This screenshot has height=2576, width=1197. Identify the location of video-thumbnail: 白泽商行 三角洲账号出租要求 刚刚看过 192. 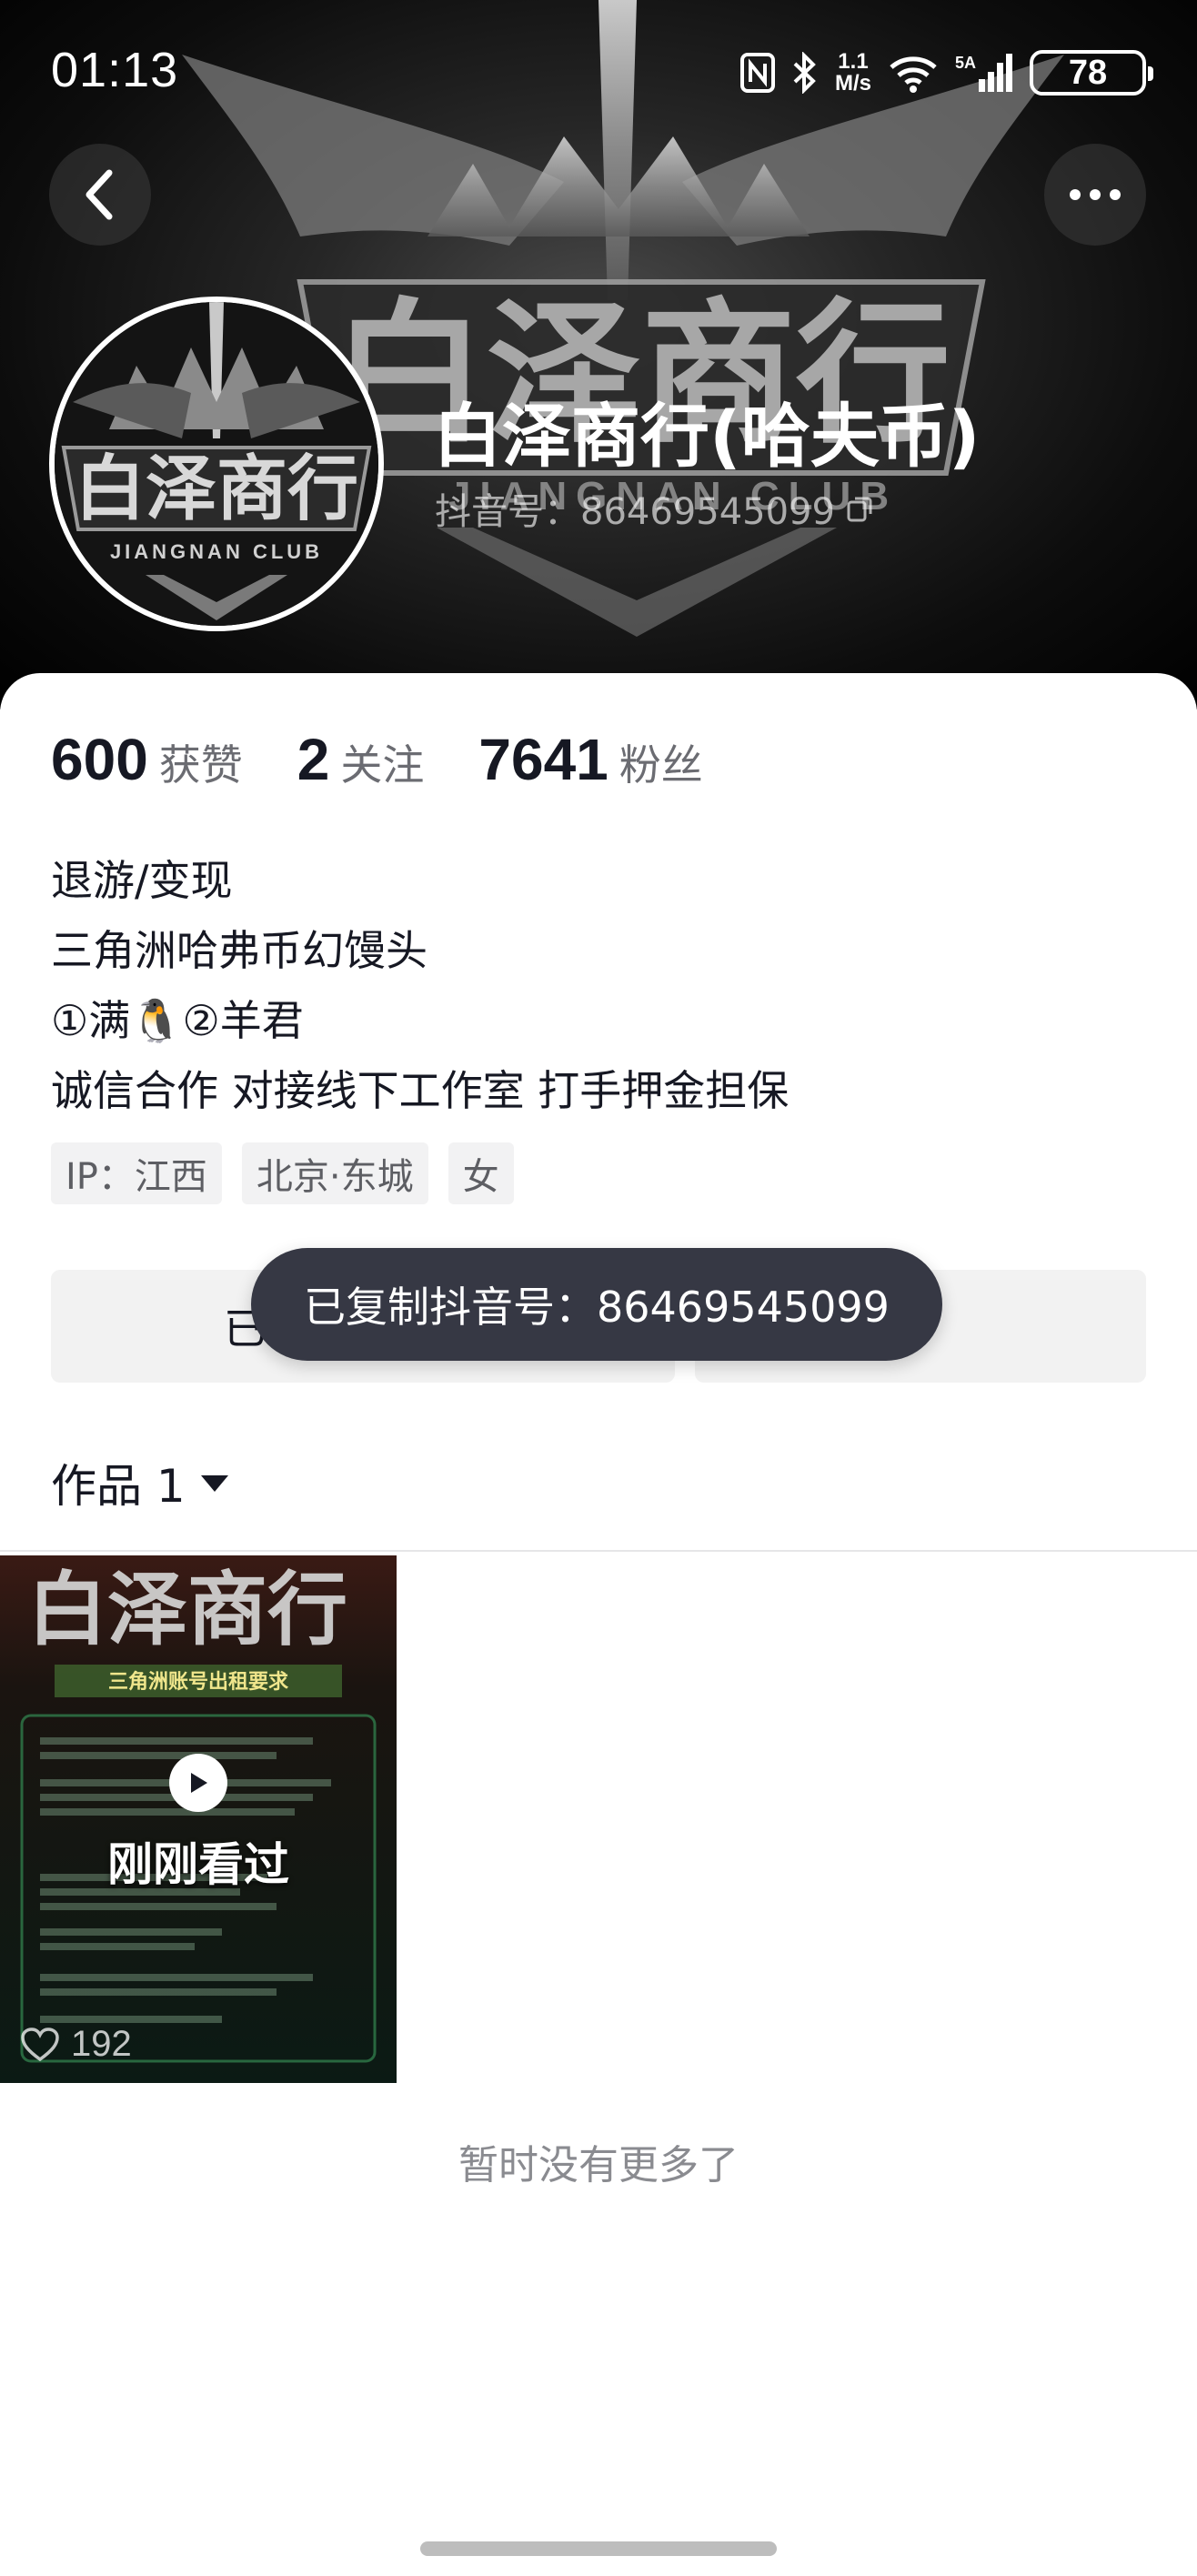
(198, 1819).